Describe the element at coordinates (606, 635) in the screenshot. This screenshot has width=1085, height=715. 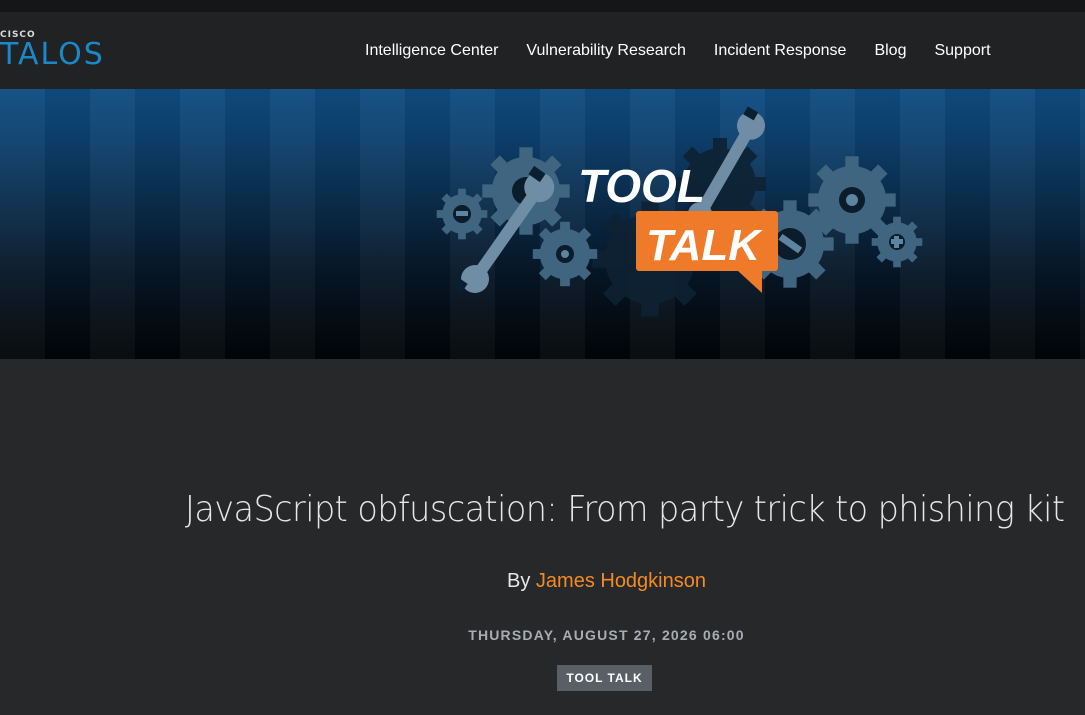
I see `publish-date: THURSDAY, AUGUST 27, 2026 06:00` at that location.